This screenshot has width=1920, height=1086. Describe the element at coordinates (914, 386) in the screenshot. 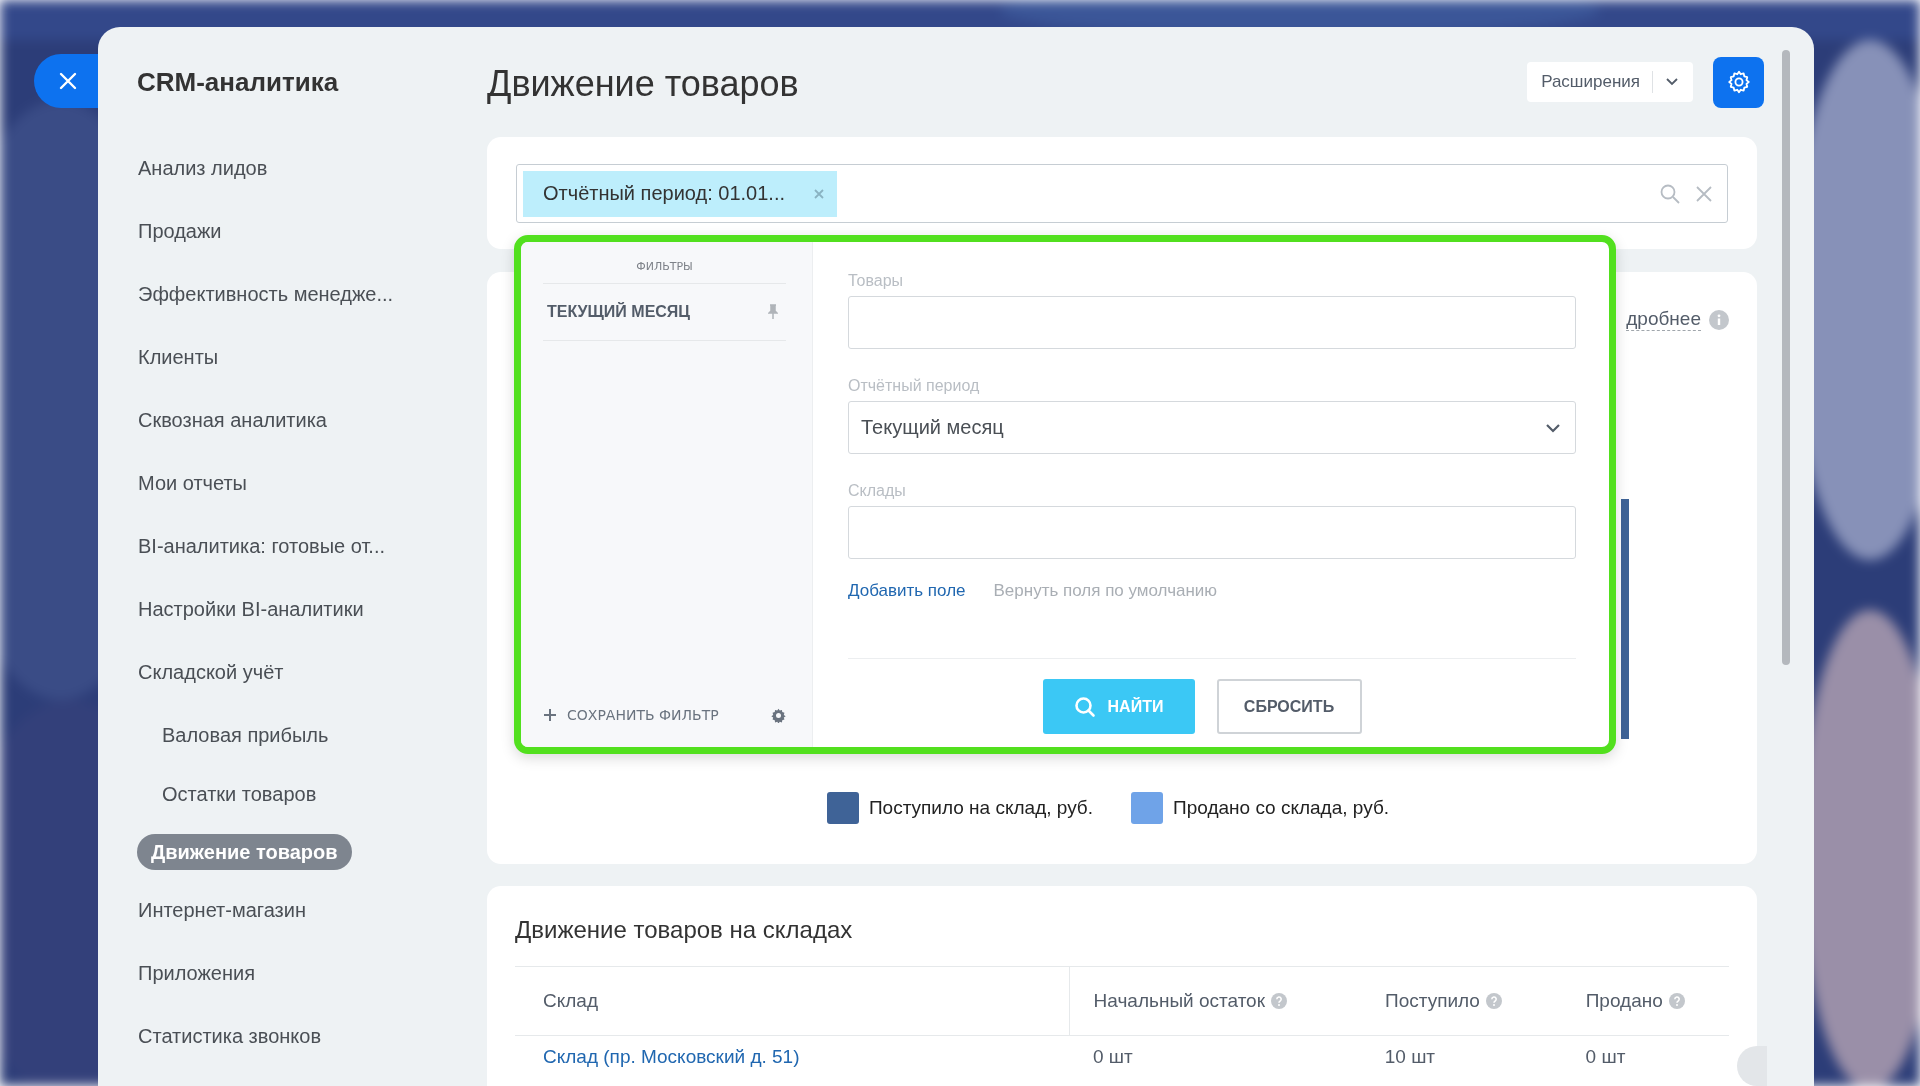

I see `field-label: Отчётный период` at that location.